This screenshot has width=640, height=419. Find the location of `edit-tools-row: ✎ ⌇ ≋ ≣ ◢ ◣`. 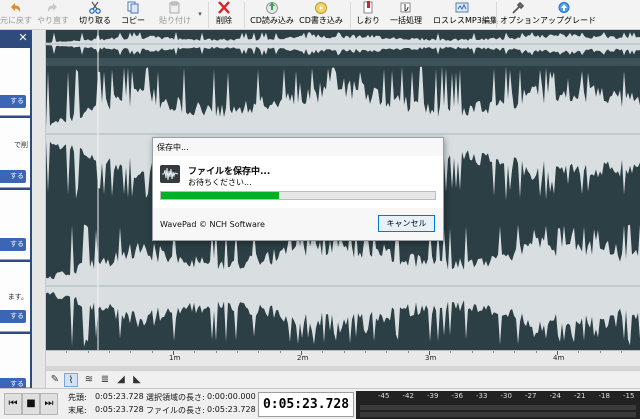

edit-tools-row: ✎ ⌇ ≋ ≣ ◢ ◣ is located at coordinates (343, 379).